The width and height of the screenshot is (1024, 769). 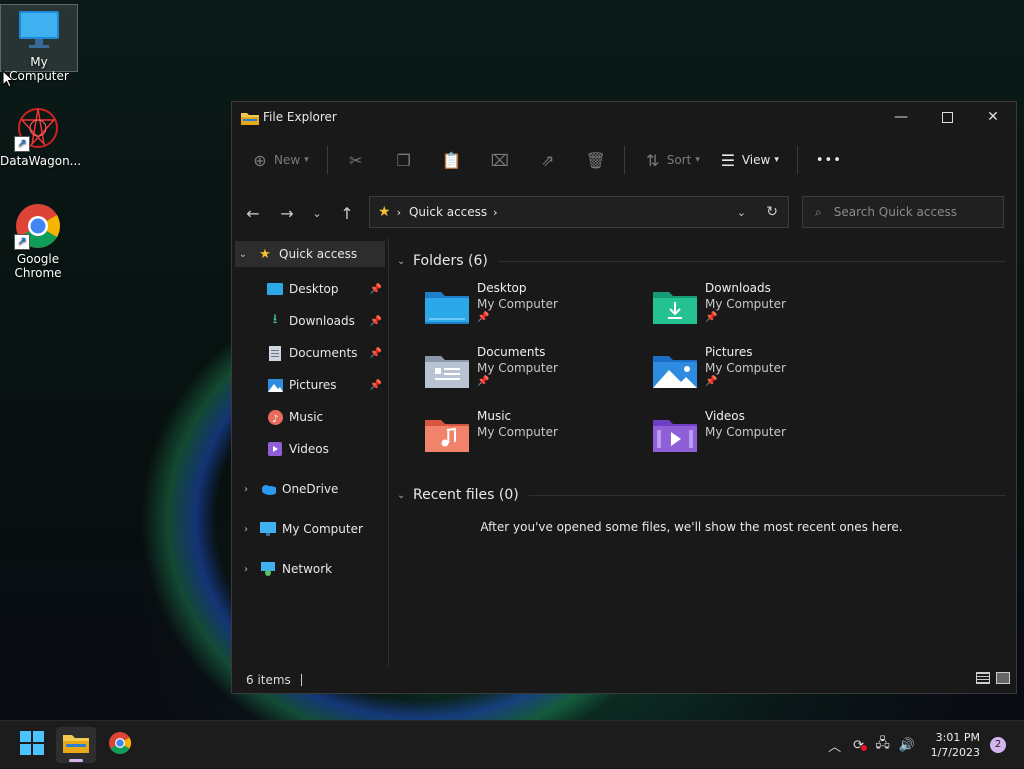 I want to click on address-row: ← → ⌄ ↑ ★ › Quick access › ⌄ ↻ ⌕, so click(x=624, y=213).